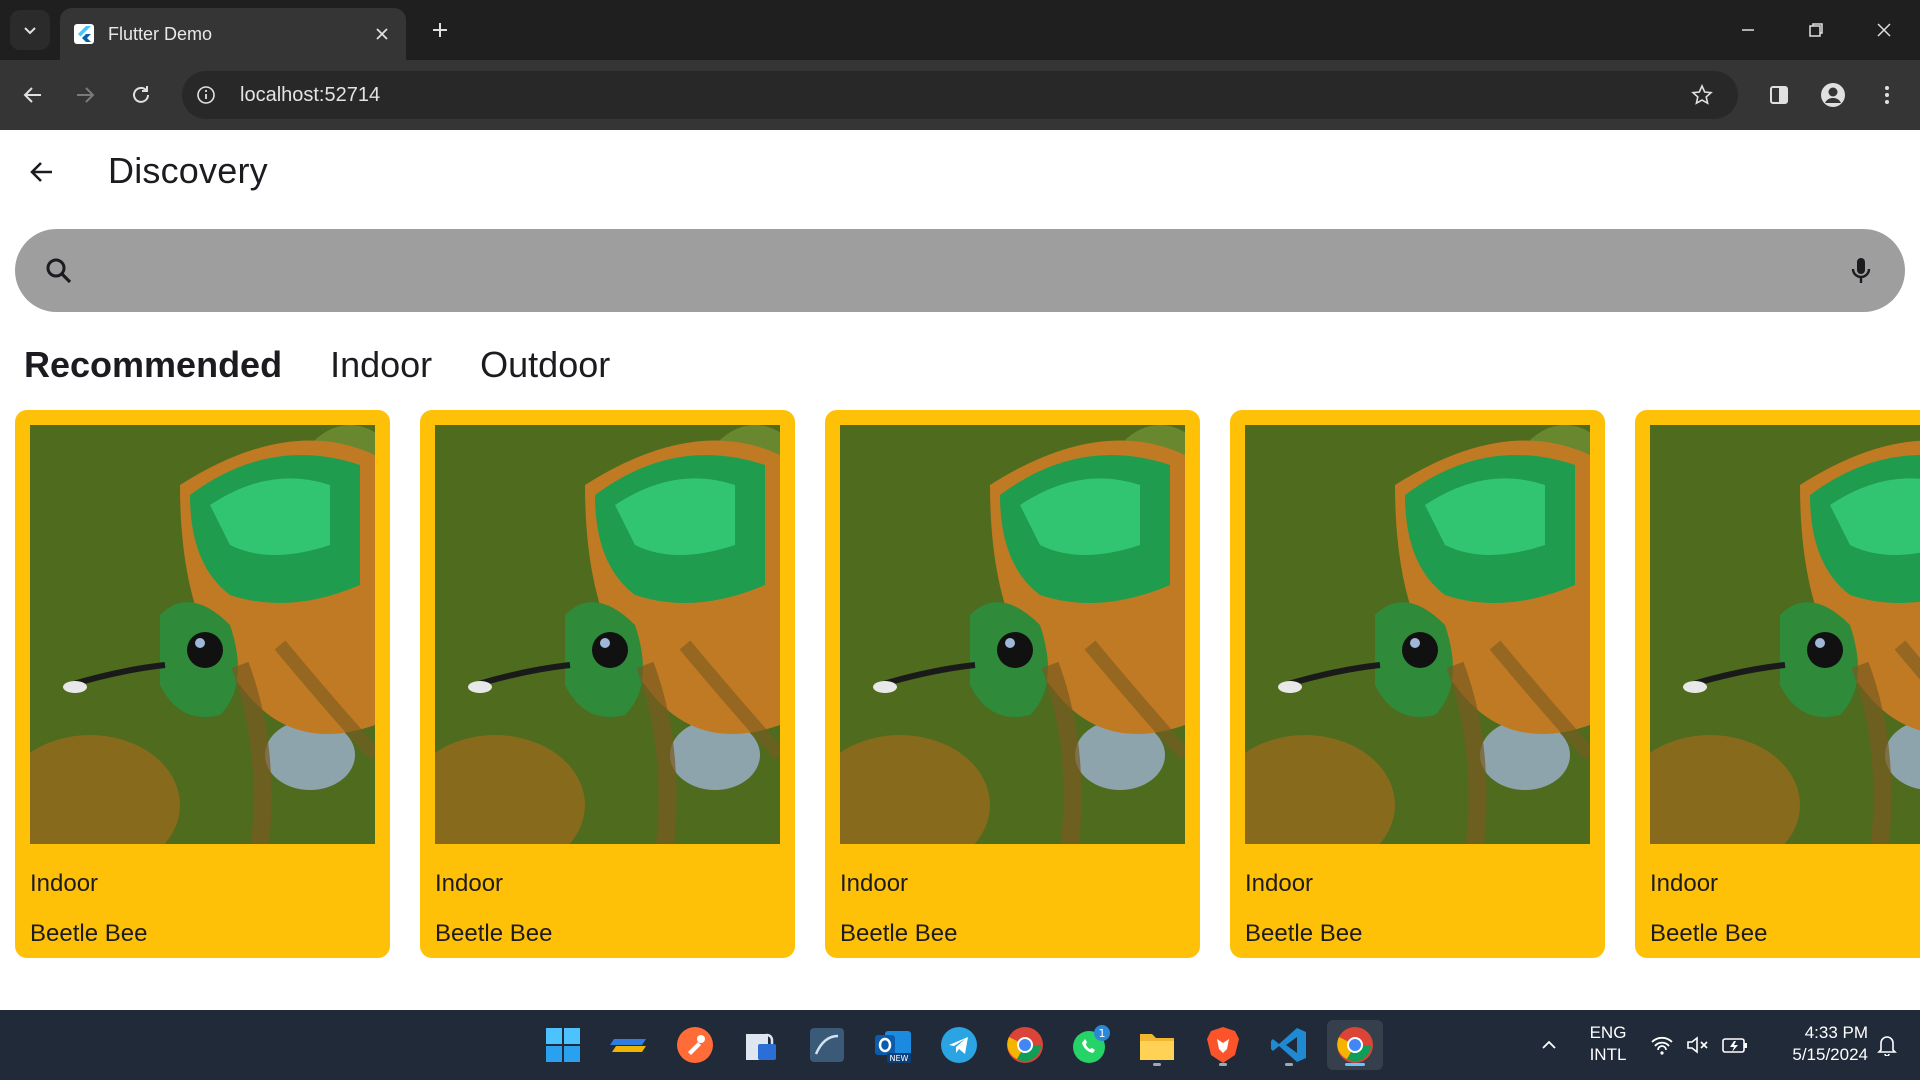 The height and width of the screenshot is (1080, 1920). Describe the element at coordinates (893, 1045) in the screenshot. I see `outlook-new-icon: NEW` at that location.